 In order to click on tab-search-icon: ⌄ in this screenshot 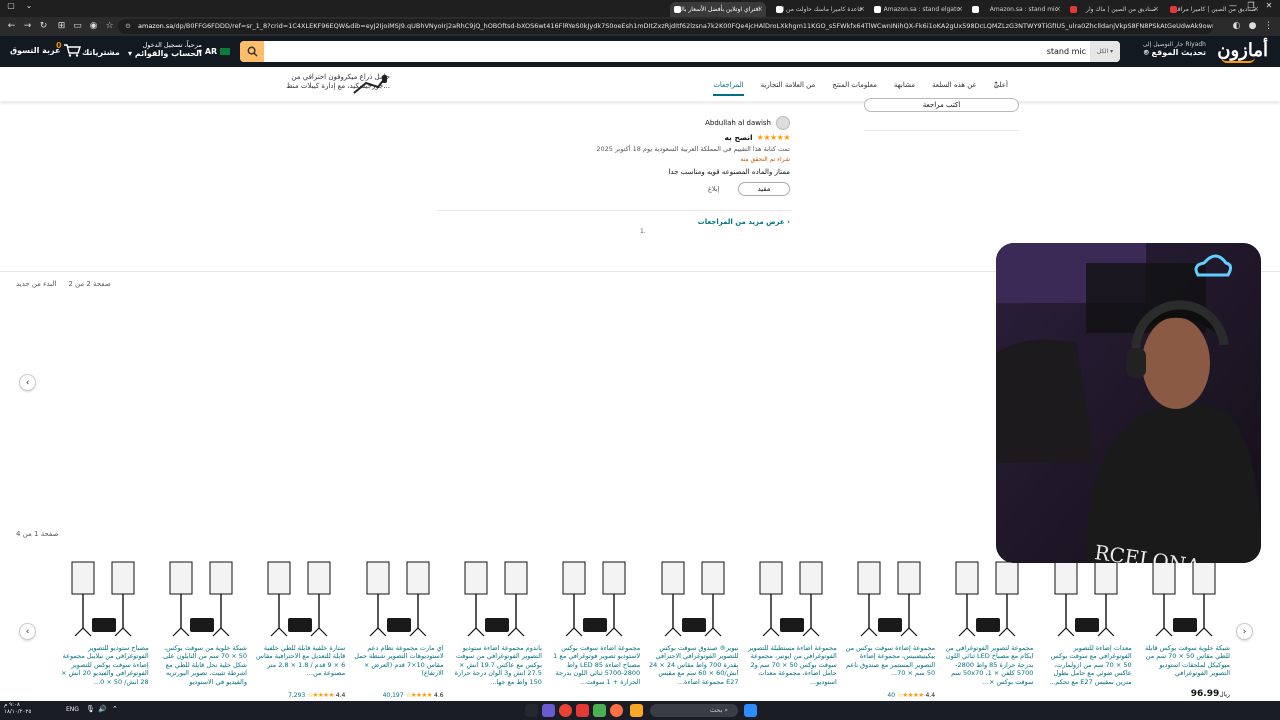, I will do `click(29, 5)`.